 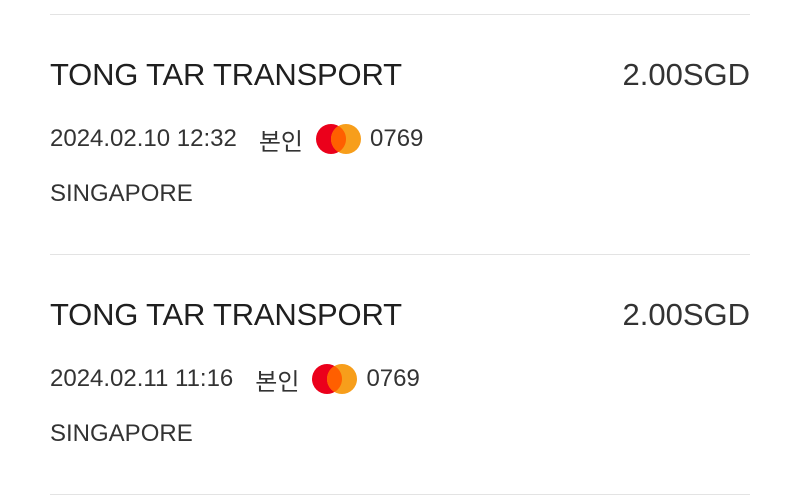 I want to click on transaction-meta: 2024.02.11 11:16 본인 0769, so click(x=235, y=379).